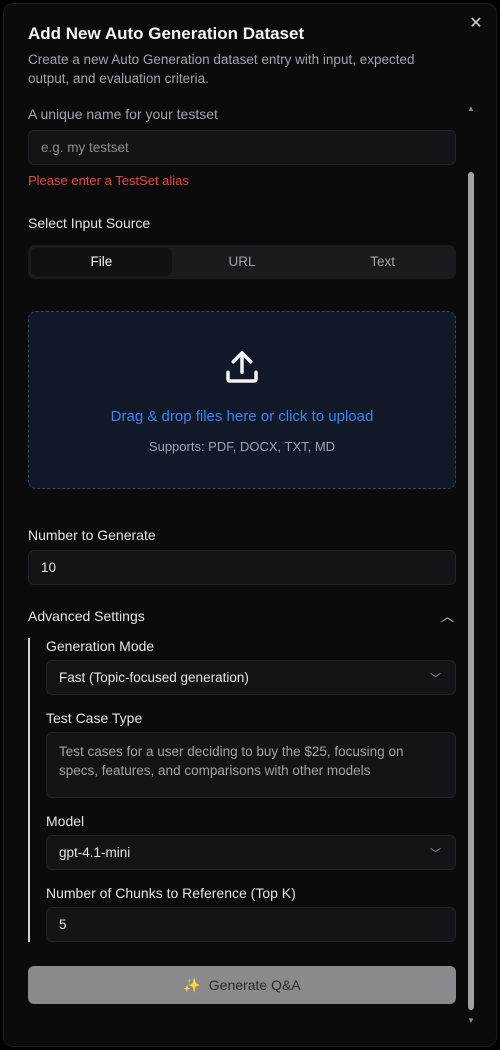 This screenshot has height=1050, width=500. Describe the element at coordinates (242, 367) in the screenshot. I see `upload-icon` at that location.